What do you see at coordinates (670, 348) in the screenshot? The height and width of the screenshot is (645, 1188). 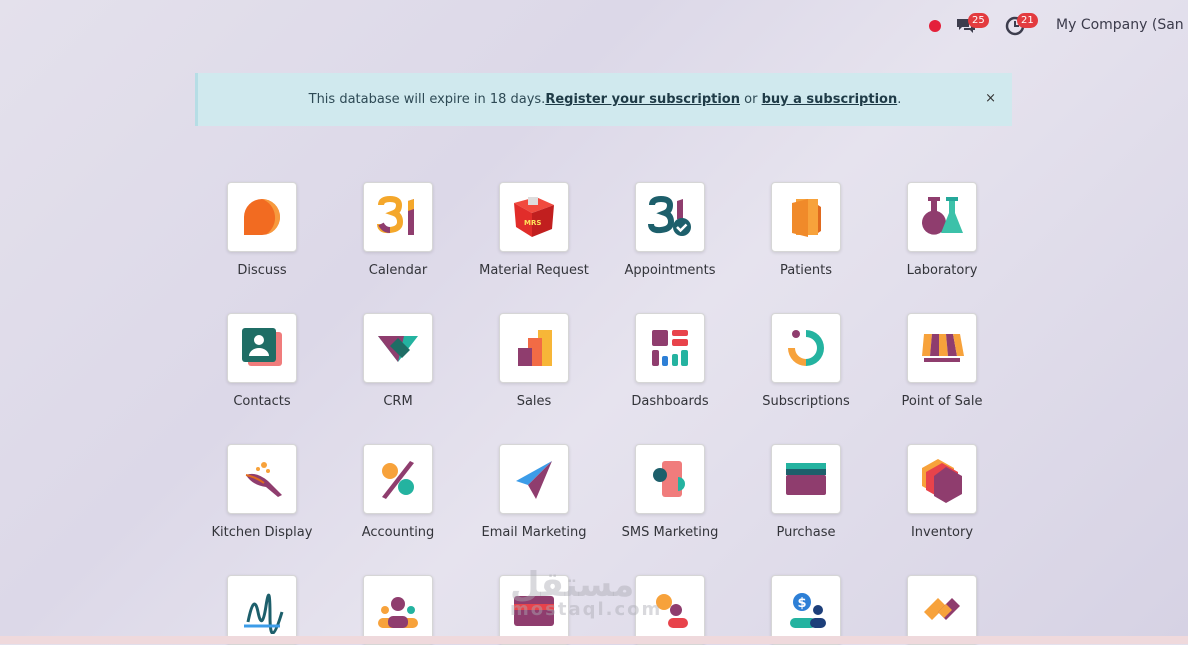 I see `dashboards-icon` at bounding box center [670, 348].